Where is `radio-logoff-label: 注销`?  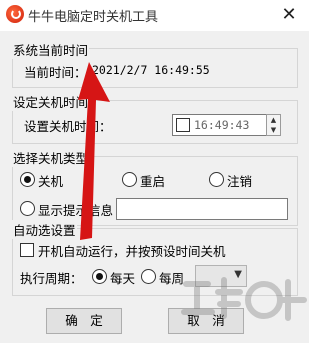
radio-logoff-label: 注销 is located at coordinates (240, 181).